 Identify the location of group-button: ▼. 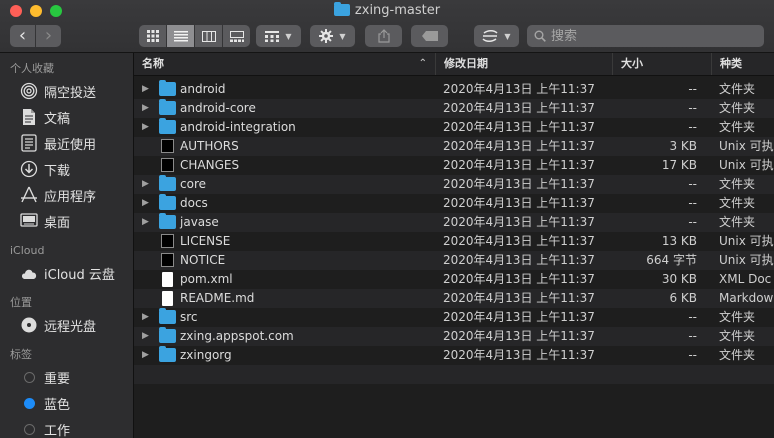
(278, 36).